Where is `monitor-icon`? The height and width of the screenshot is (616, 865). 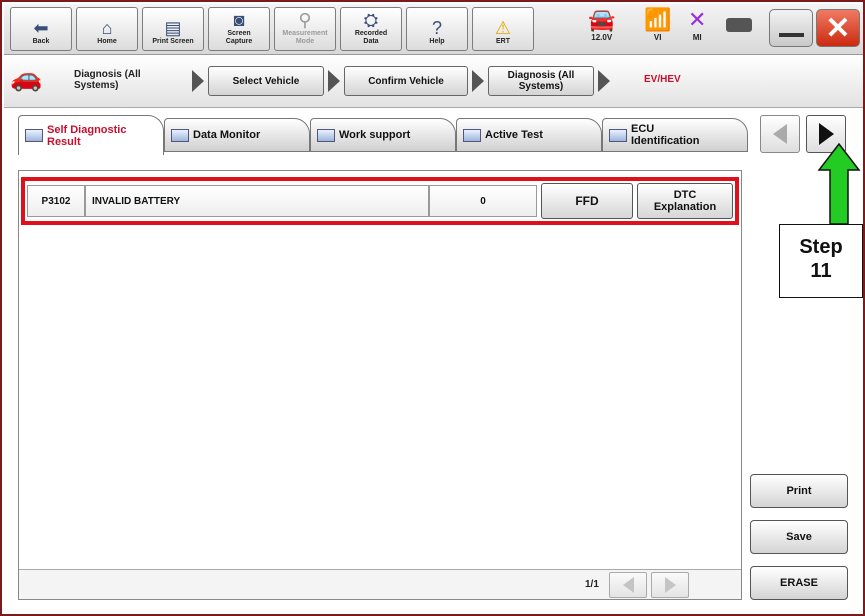
monitor-icon is located at coordinates (180, 135).